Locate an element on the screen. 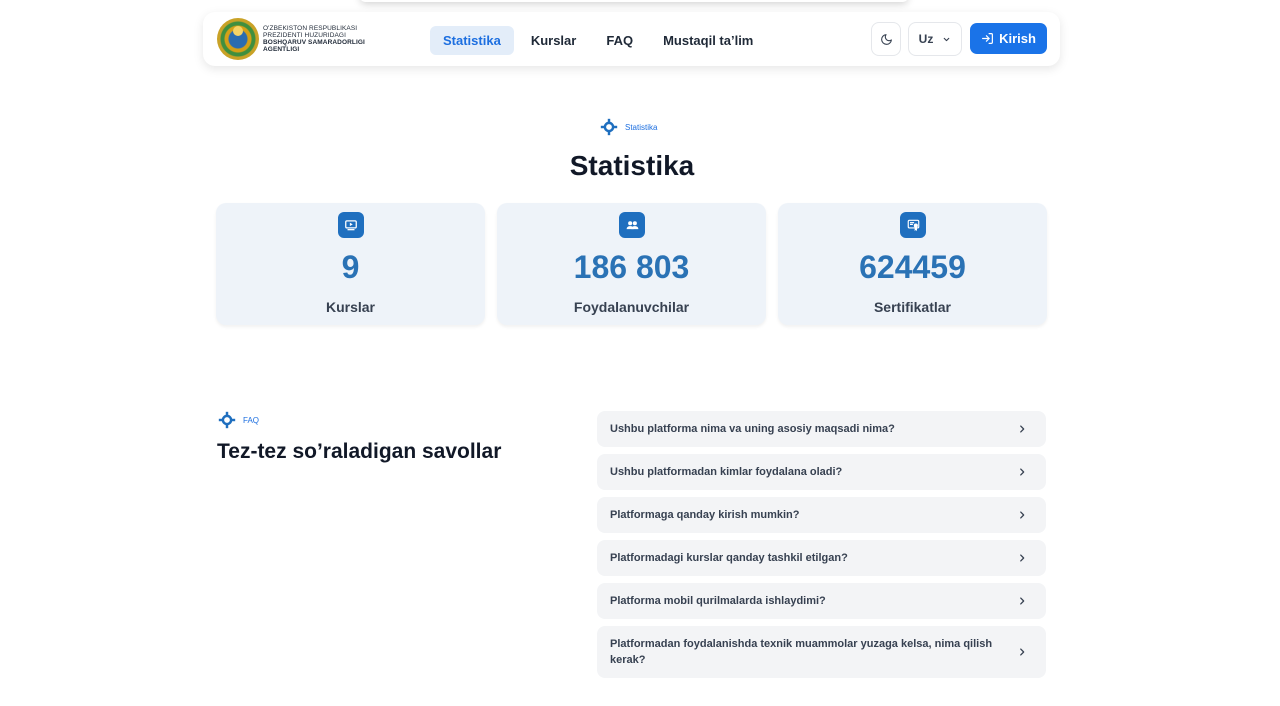 The width and height of the screenshot is (1280, 706). login-label: Kirish is located at coordinates (1017, 38).